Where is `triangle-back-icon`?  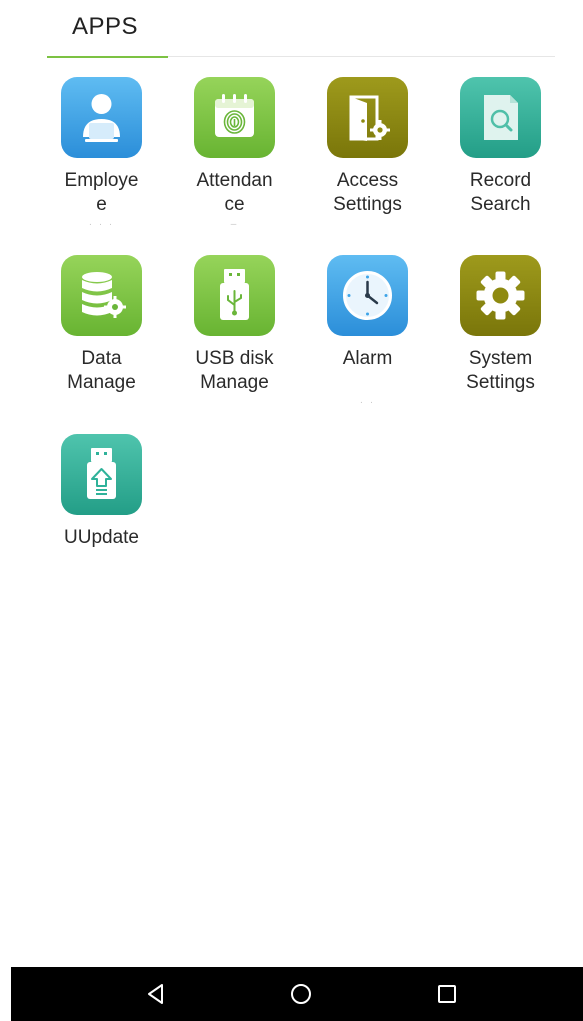
triangle-back-icon is located at coordinates (155, 994).